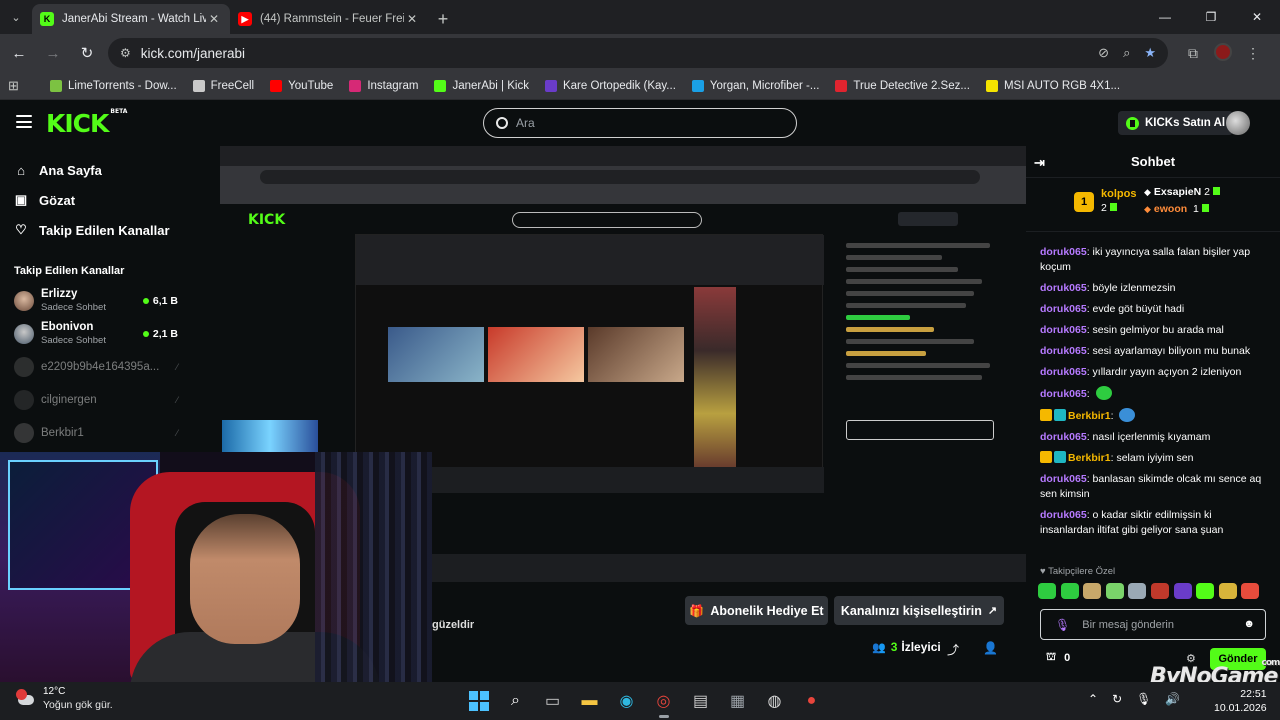 The image size is (1280, 720). I want to click on start-button, so click(479, 701).